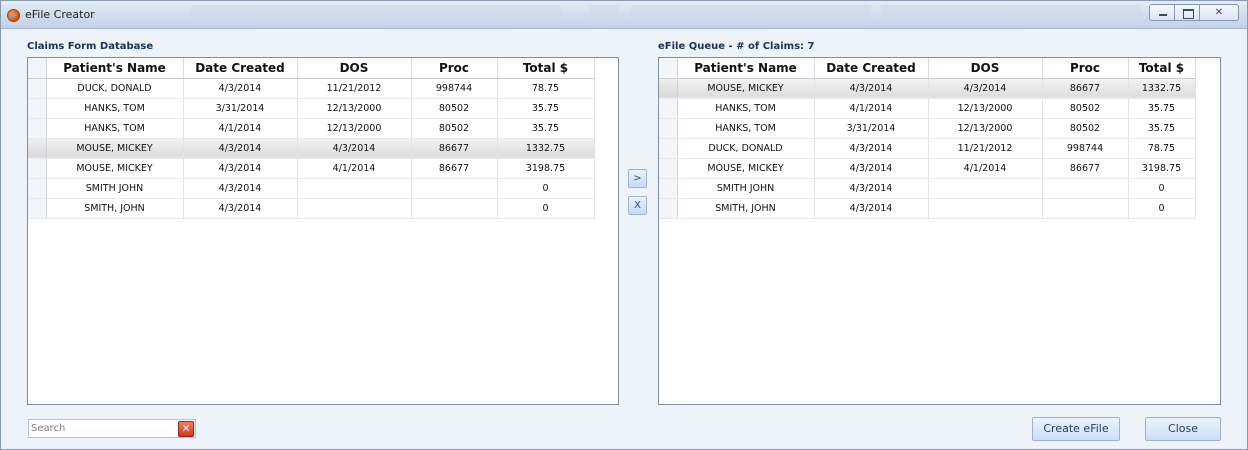 Image resolution: width=1248 pixels, height=450 pixels. I want to click on search-input, so click(101, 428).